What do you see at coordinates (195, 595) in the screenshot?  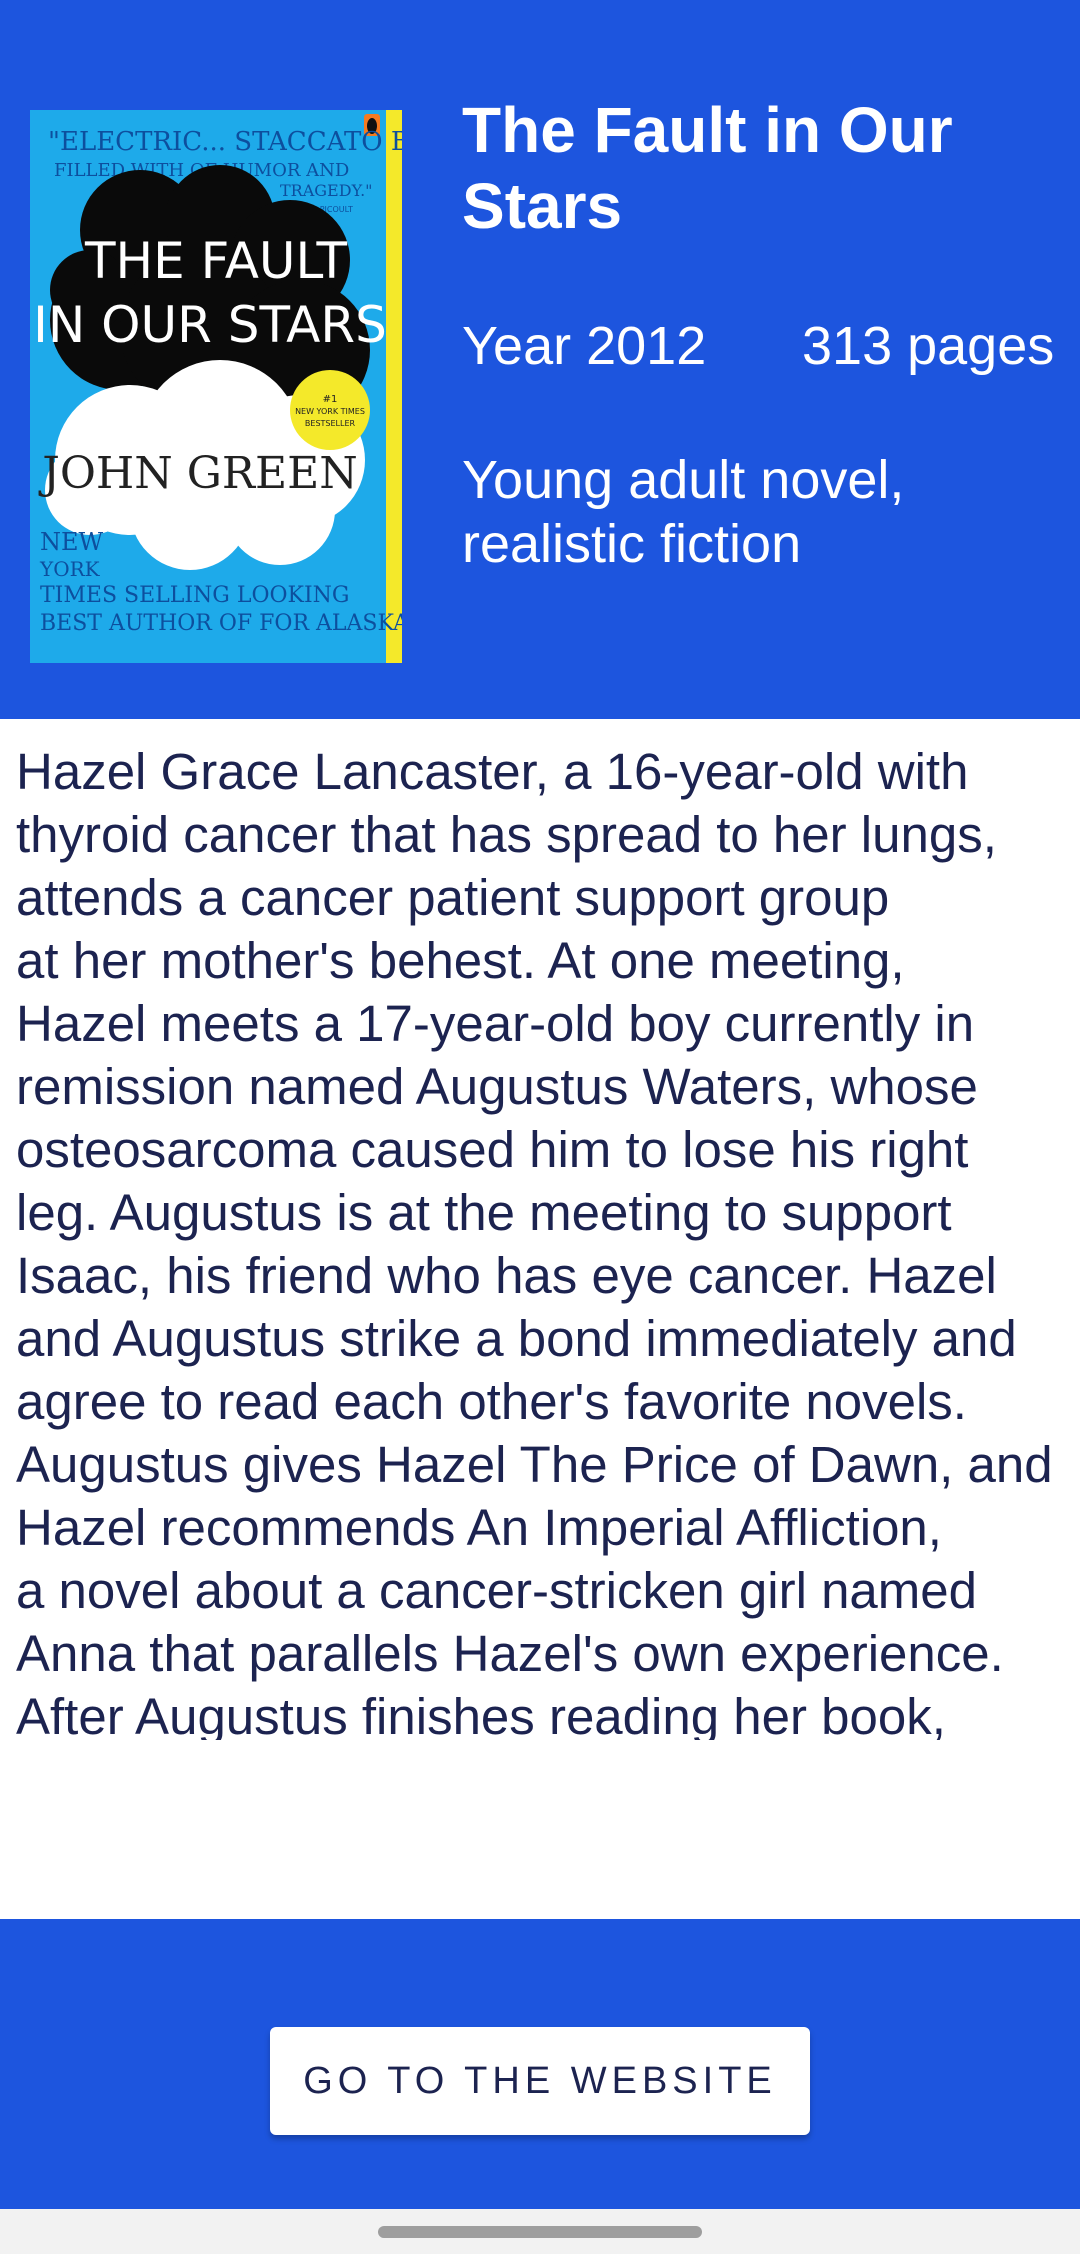 I see `cover-tagline3: TIMES SELLING LOOKING` at bounding box center [195, 595].